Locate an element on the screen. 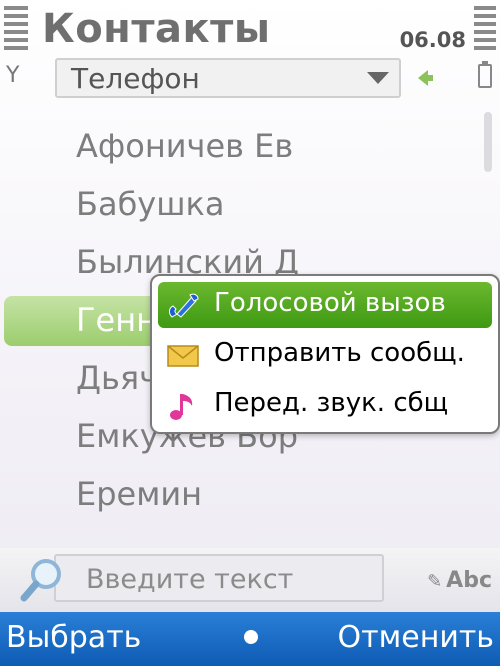 Image resolution: width=500 pixels, height=666 pixels. menu-item-voice-call: Голосовой вызов is located at coordinates (325, 305).